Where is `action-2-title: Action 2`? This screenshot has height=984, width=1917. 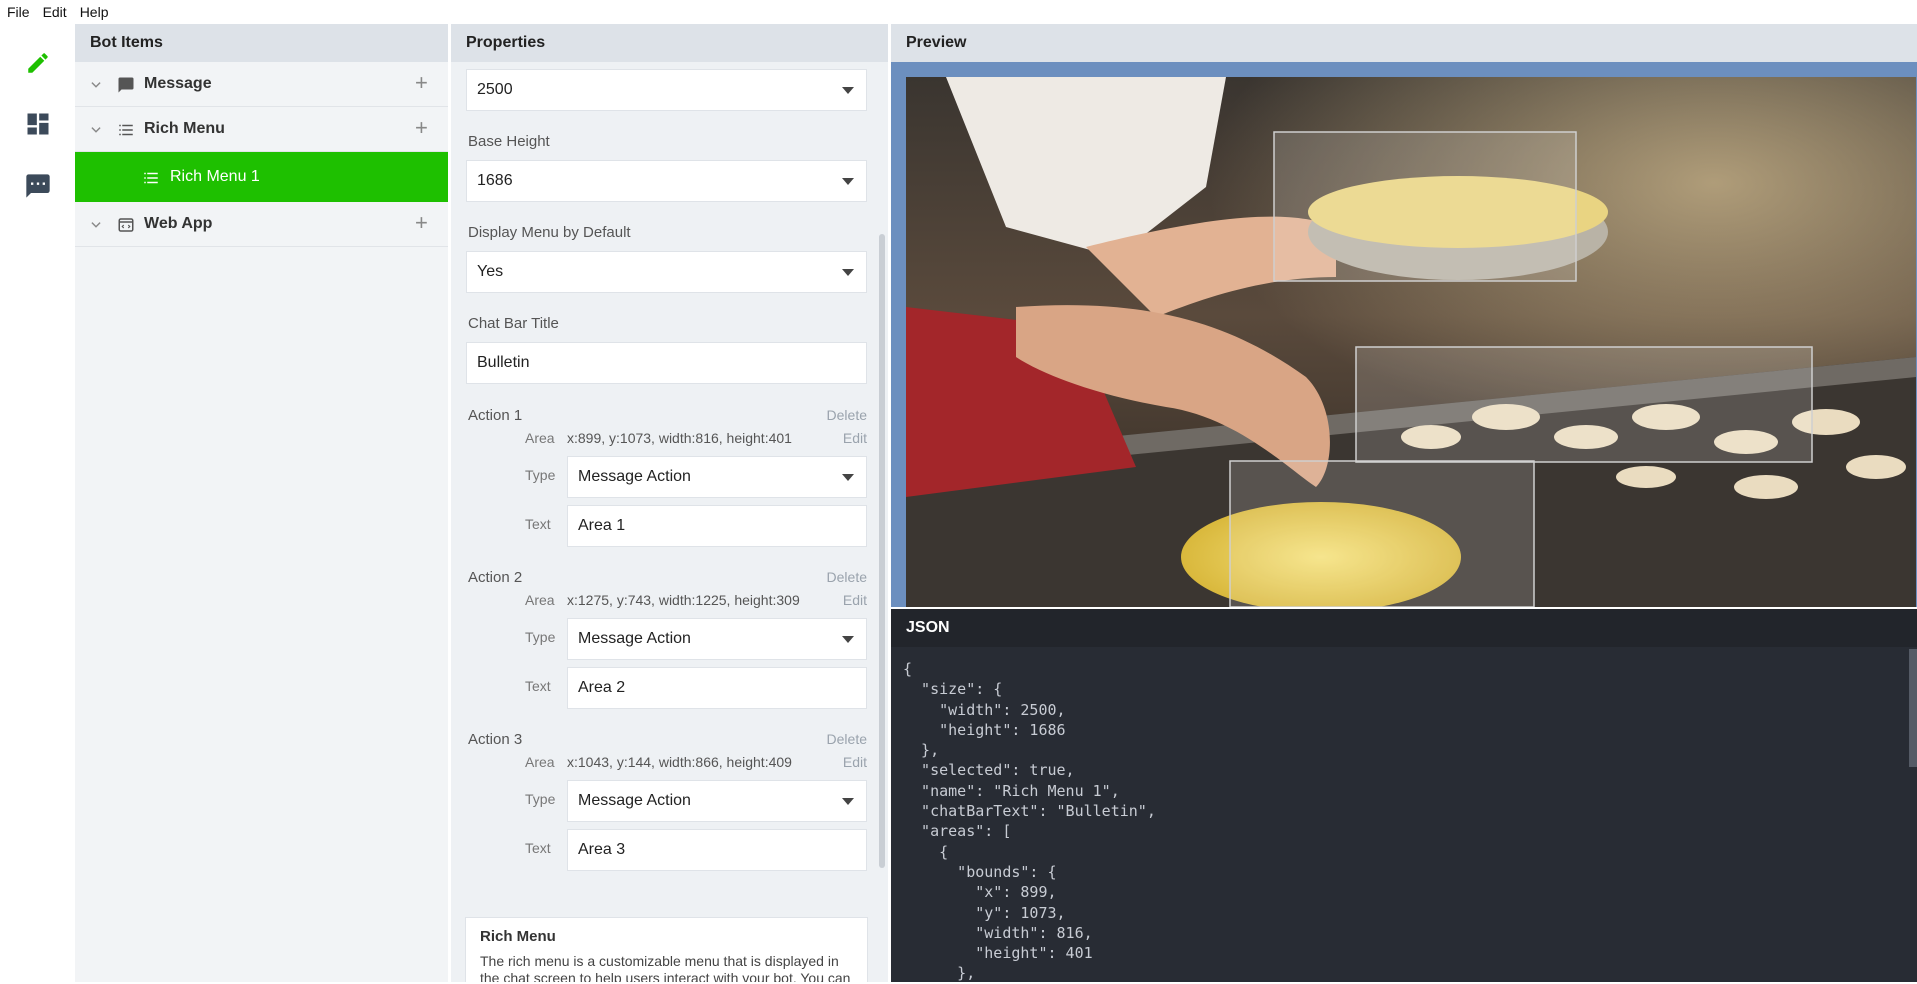 action-2-title: Action 2 is located at coordinates (495, 577).